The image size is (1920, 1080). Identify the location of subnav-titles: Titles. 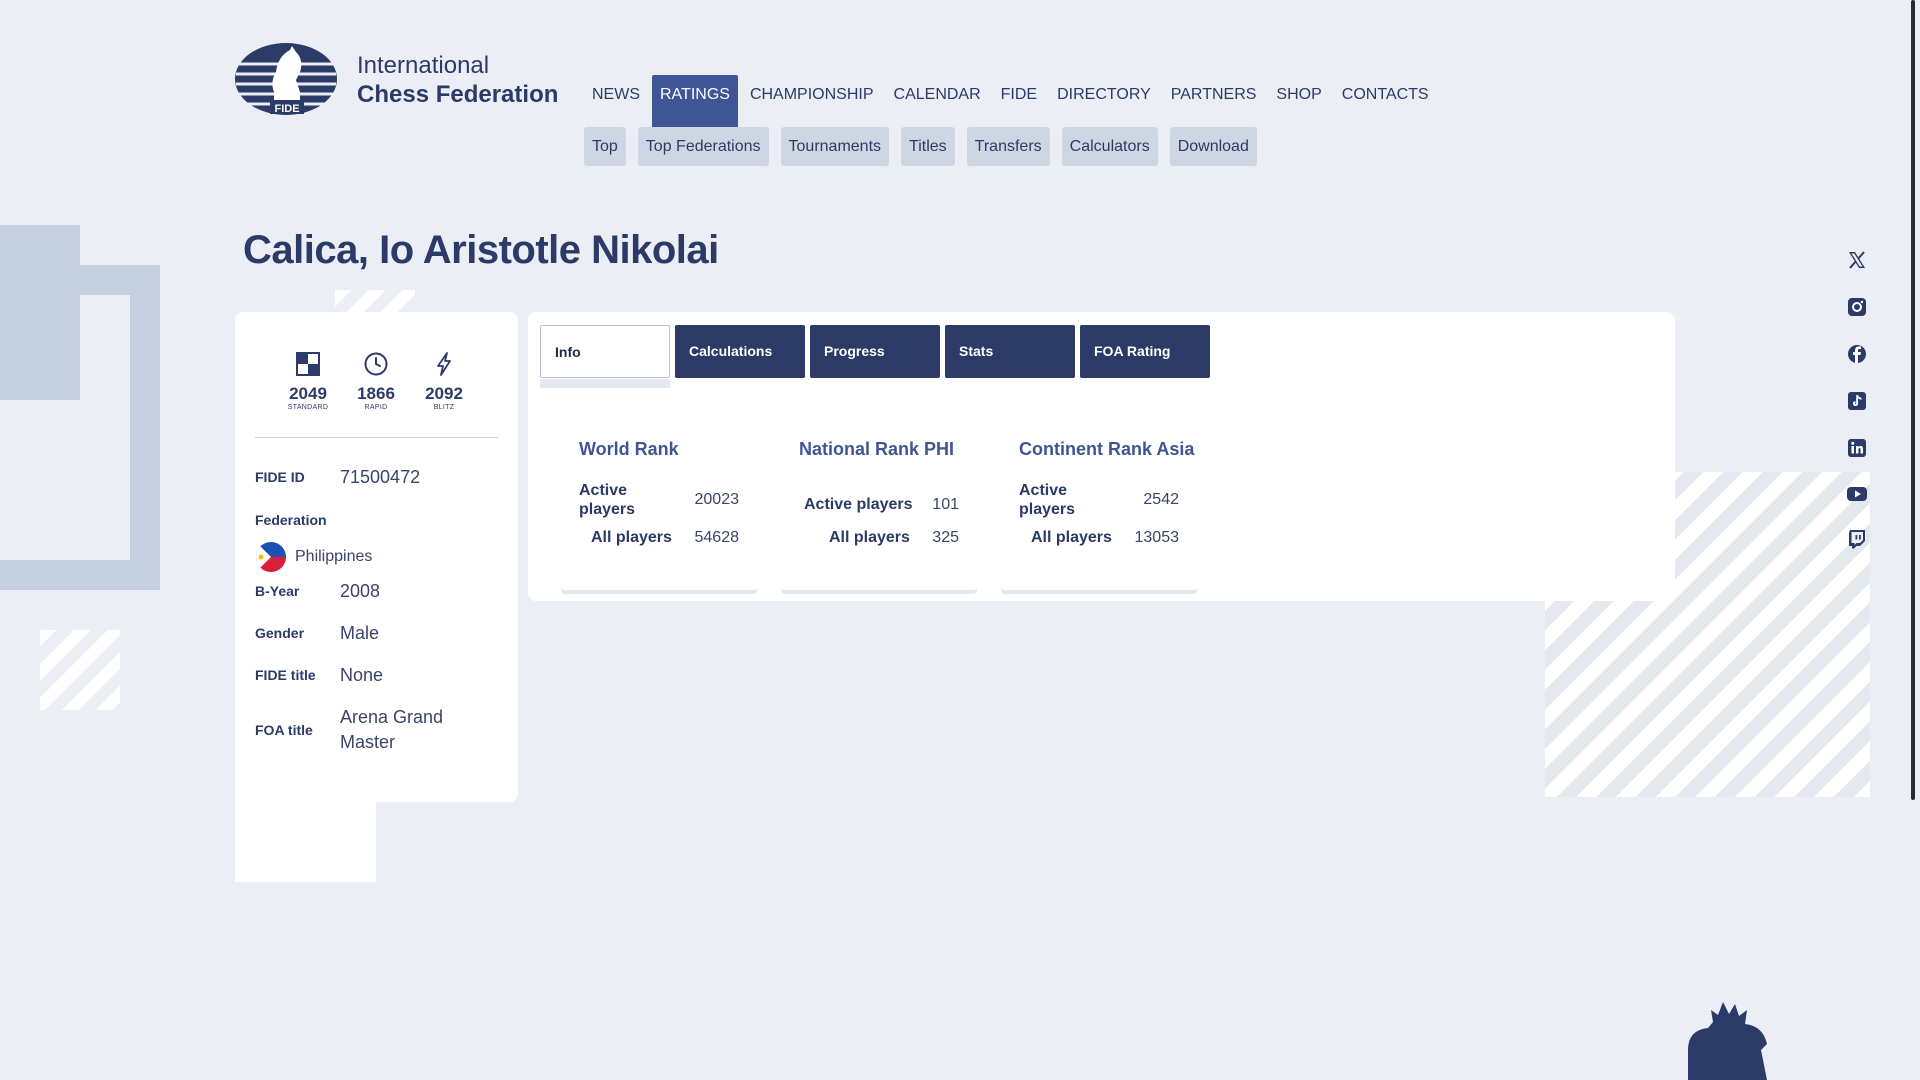
(928, 146).